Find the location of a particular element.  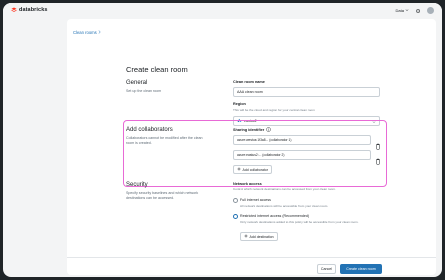

restricted-internet-label: Restricted internet access (Recommended) is located at coordinates (275, 216).